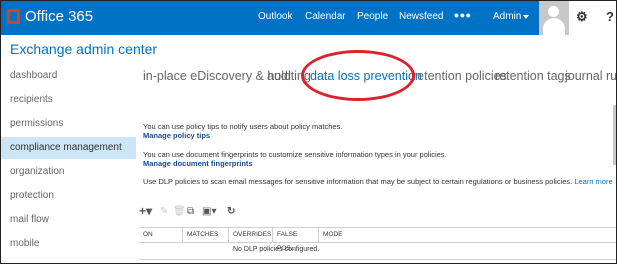 The image size is (617, 264). Describe the element at coordinates (209, 211) in the screenshot. I see `save-icon: ▣▾` at that location.